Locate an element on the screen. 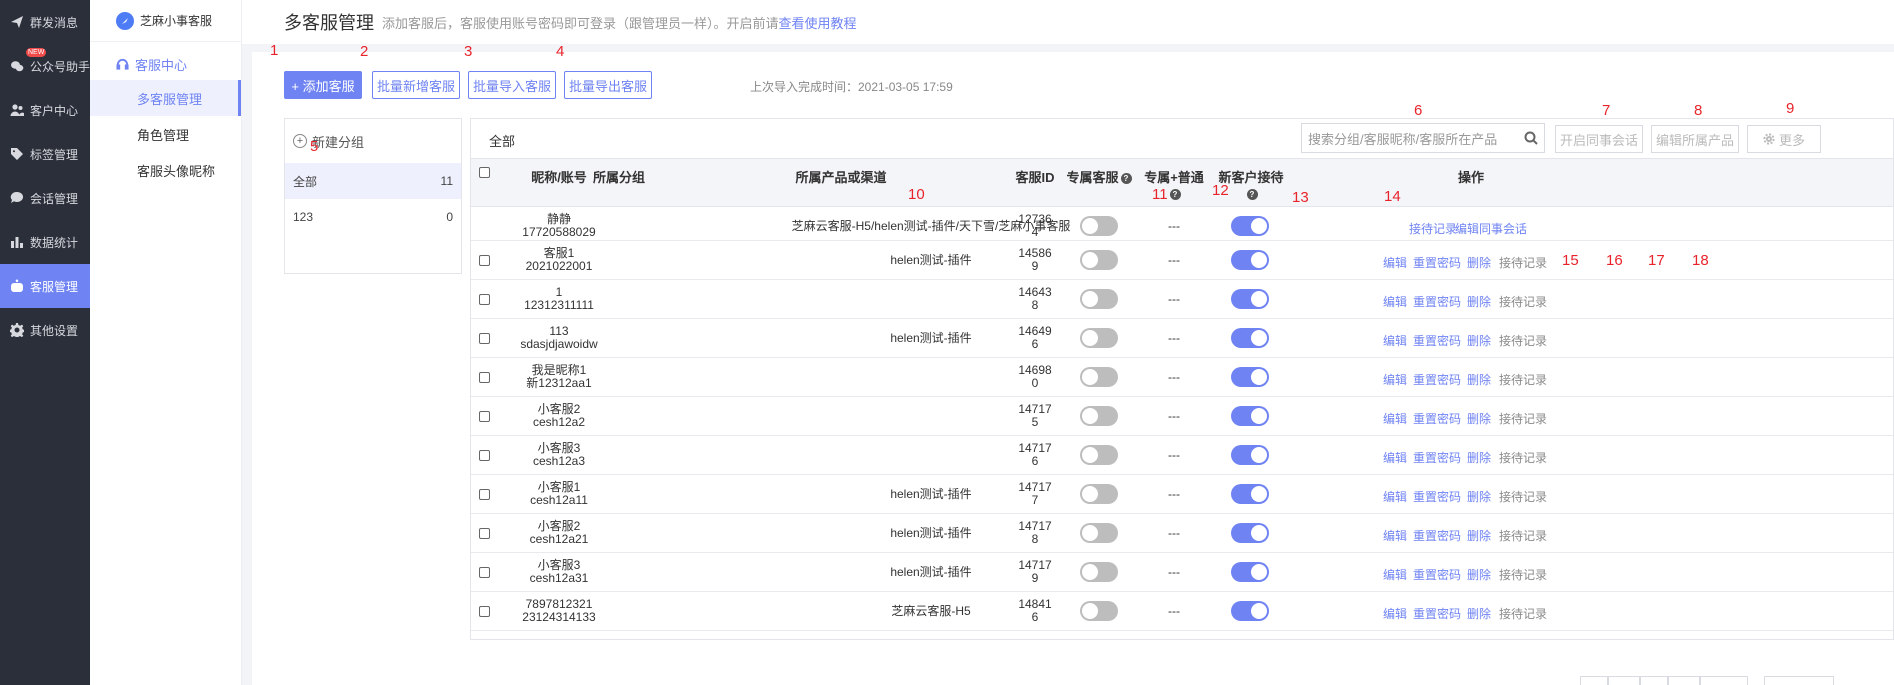 The width and height of the screenshot is (1894, 685). nav-item-2: 客户中心 is located at coordinates (45, 110).